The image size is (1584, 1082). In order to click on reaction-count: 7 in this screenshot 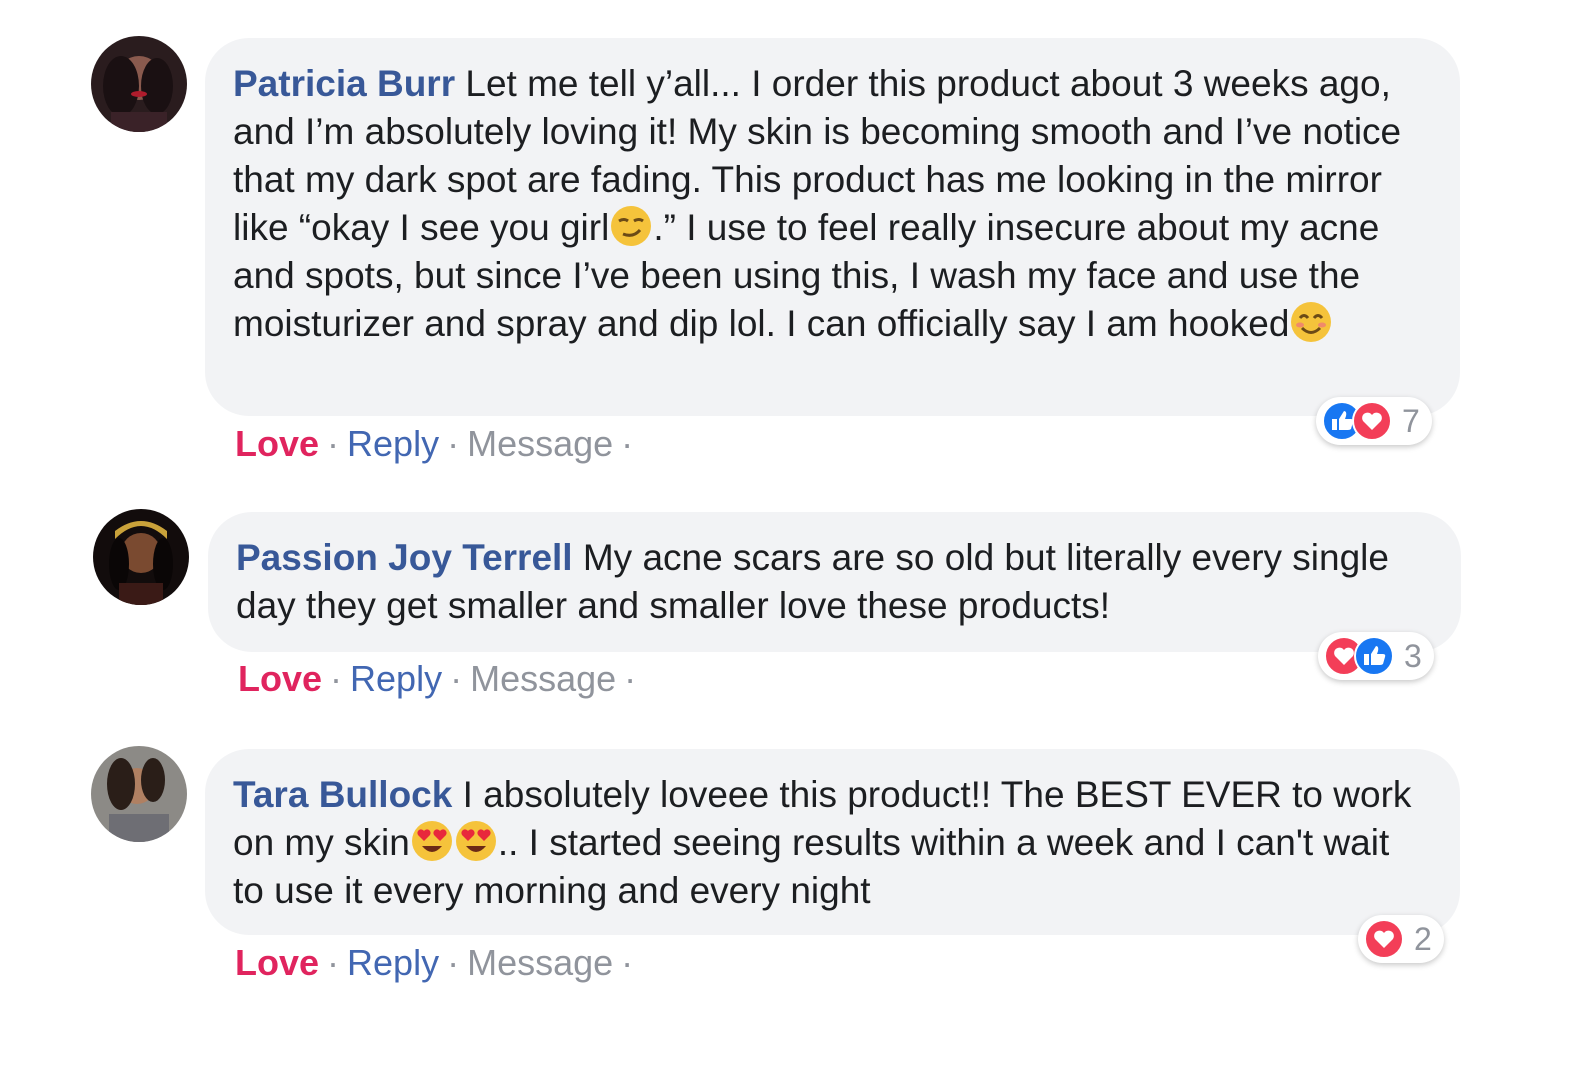, I will do `click(1411, 420)`.